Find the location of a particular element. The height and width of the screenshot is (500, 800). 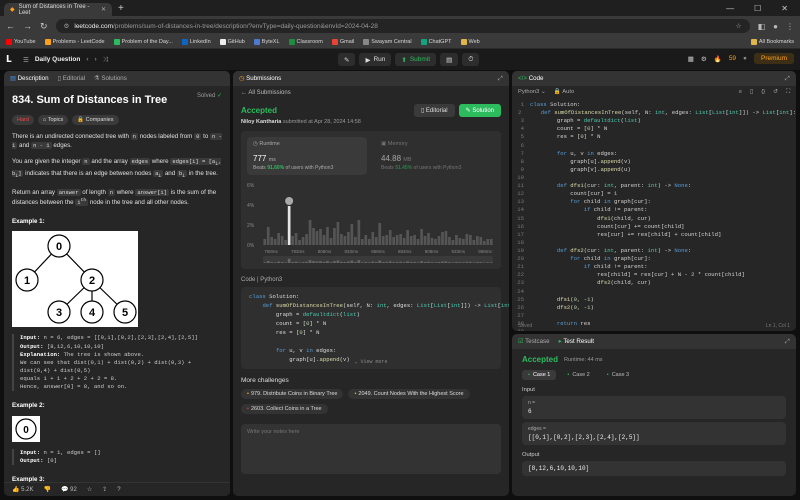

tab-solutions: ⚗ Solutions is located at coordinates (110, 78).